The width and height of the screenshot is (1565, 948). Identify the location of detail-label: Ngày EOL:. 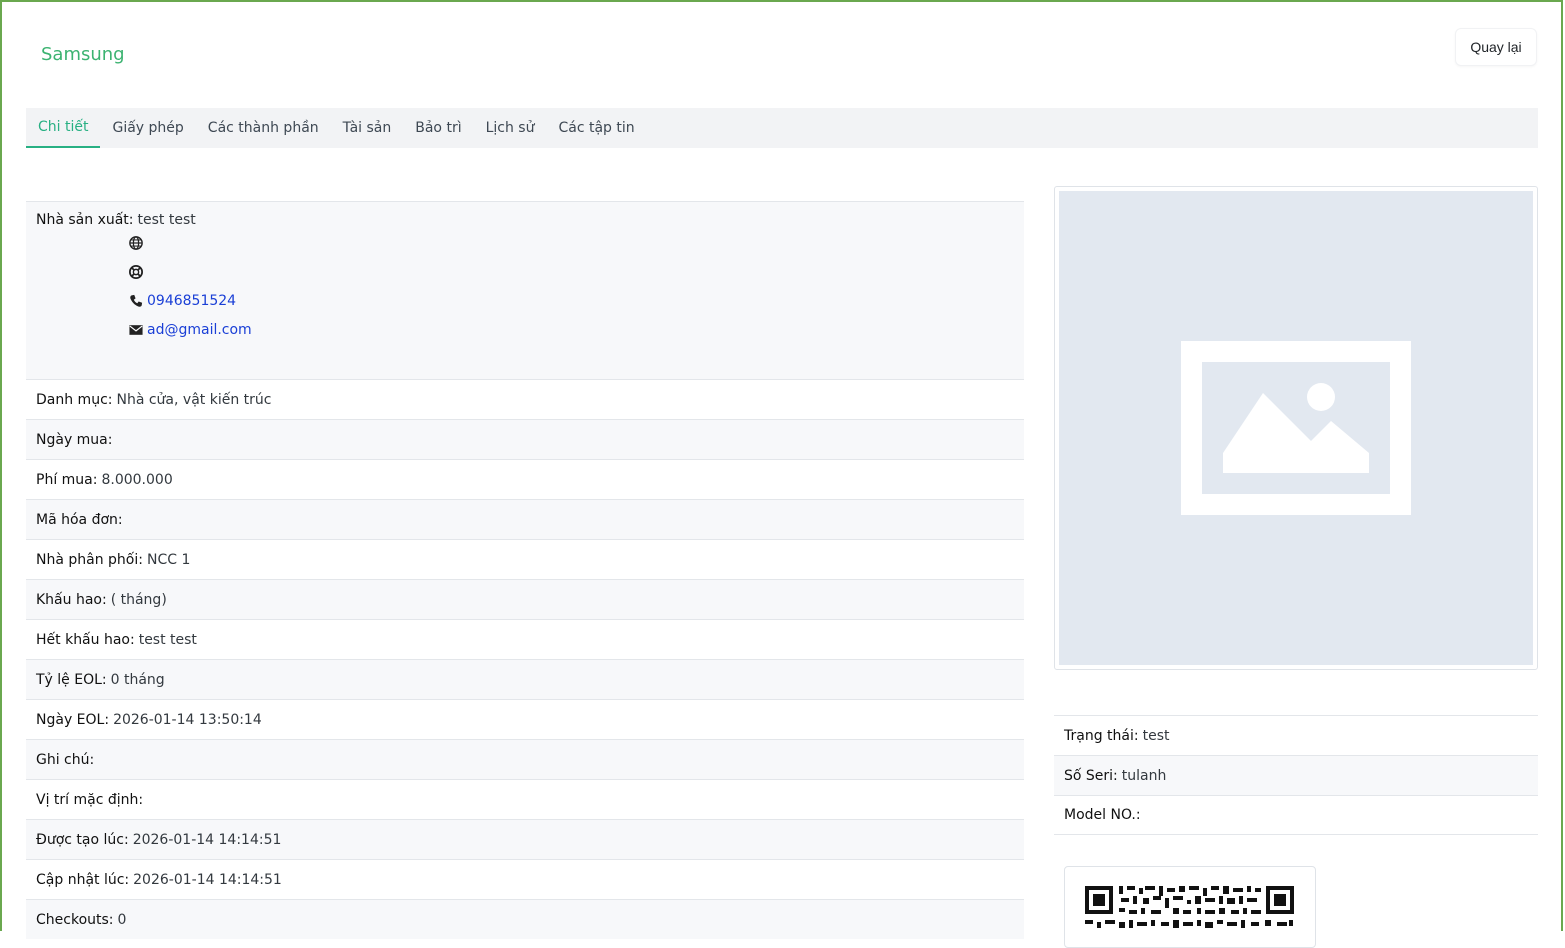
(73, 719).